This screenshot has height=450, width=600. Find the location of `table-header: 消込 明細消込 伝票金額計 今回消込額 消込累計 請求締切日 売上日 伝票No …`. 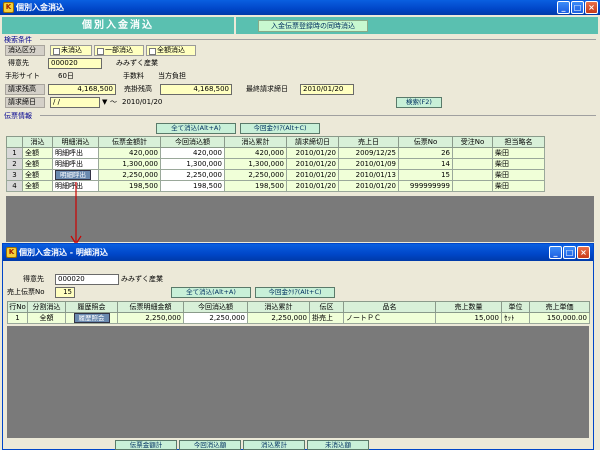

table-header: 消込 明細消込 伝票金額計 今回消込額 消込累計 請求締切日 売上日 伝票No … is located at coordinates (275, 142).